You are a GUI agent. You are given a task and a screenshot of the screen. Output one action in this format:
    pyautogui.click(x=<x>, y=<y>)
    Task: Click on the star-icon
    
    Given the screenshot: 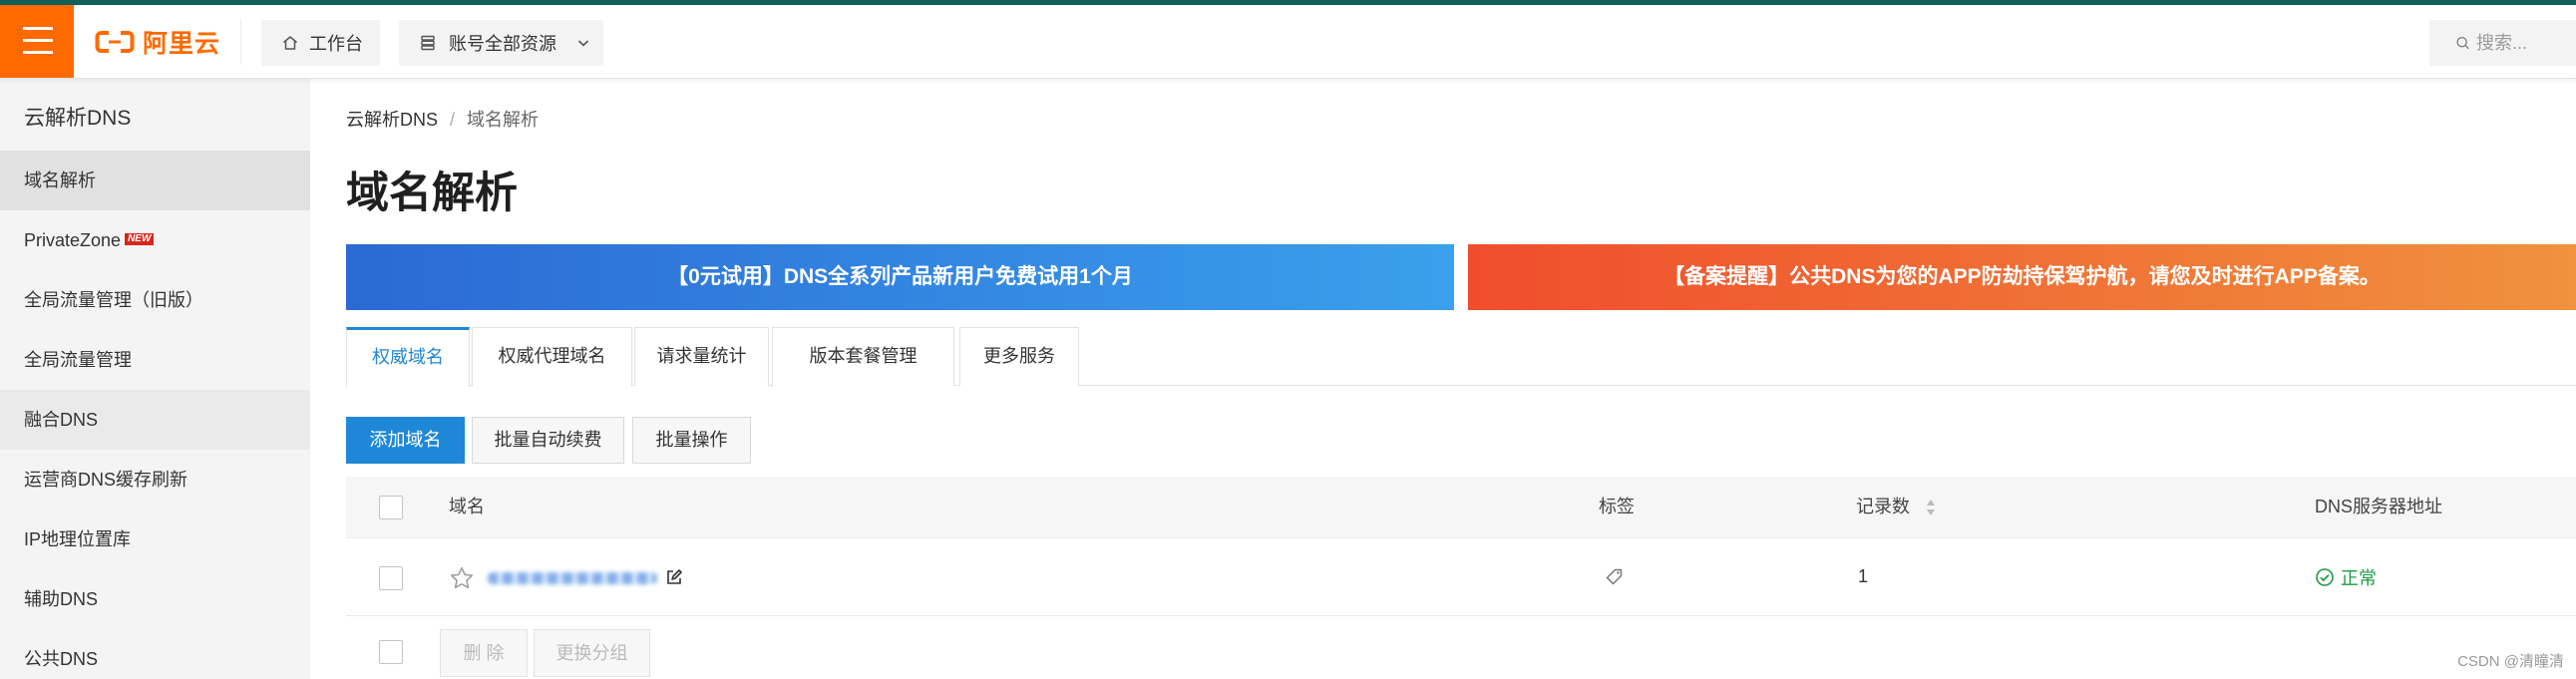 What is the action you would take?
    pyautogui.click(x=462, y=578)
    